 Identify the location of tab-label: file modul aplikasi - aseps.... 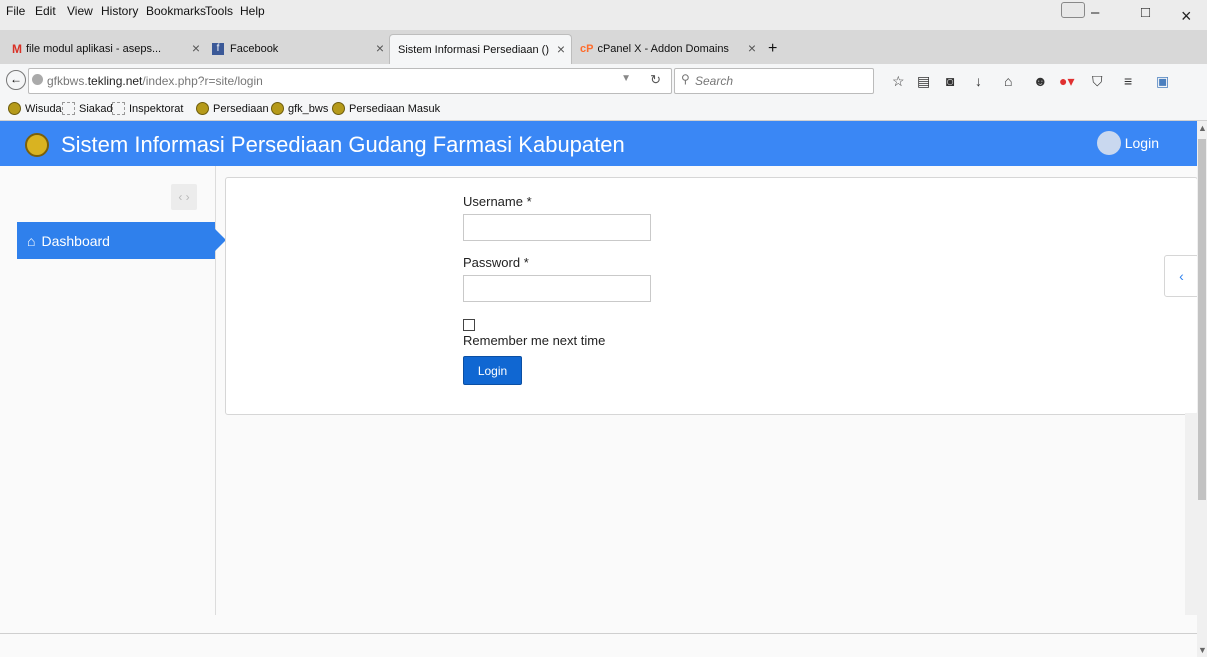
(94, 49).